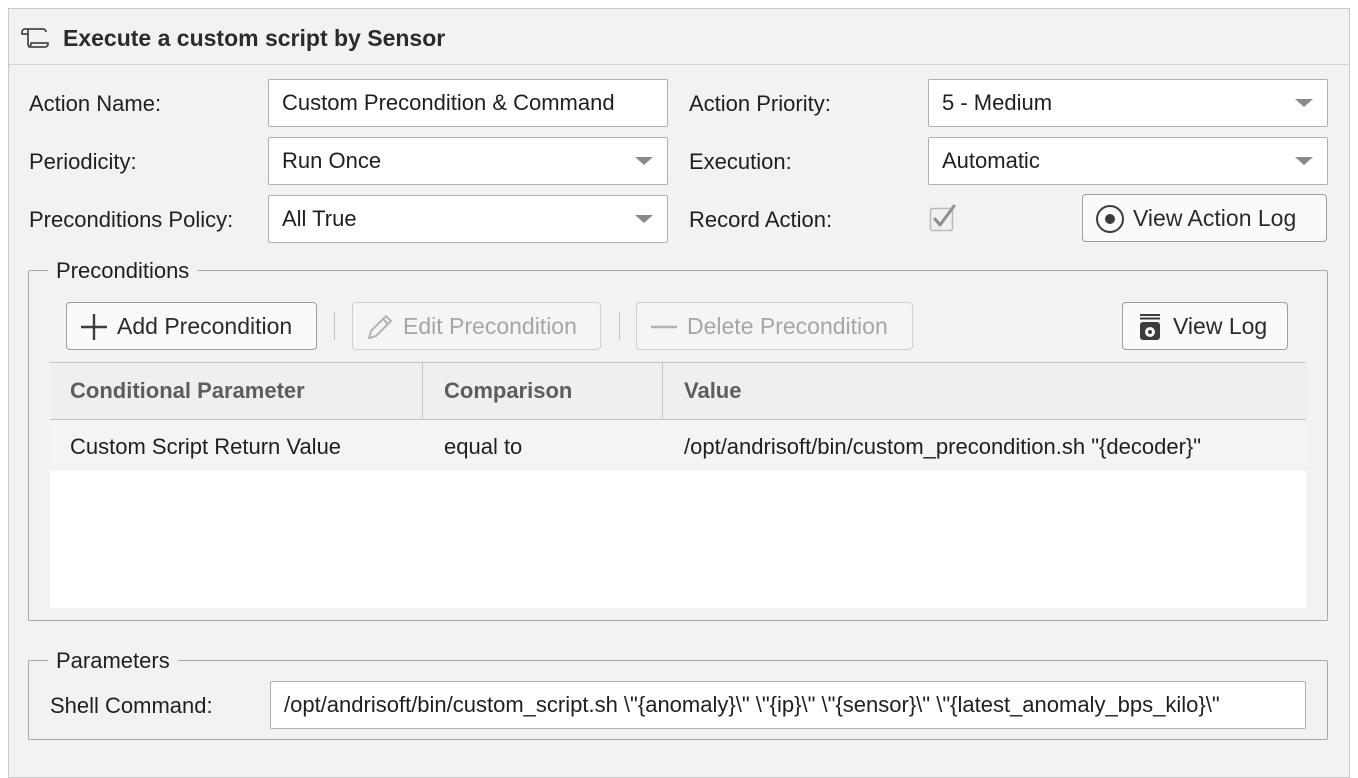  Describe the element at coordinates (760, 103) in the screenshot. I see `action-priority-label: Action Priority:` at that location.